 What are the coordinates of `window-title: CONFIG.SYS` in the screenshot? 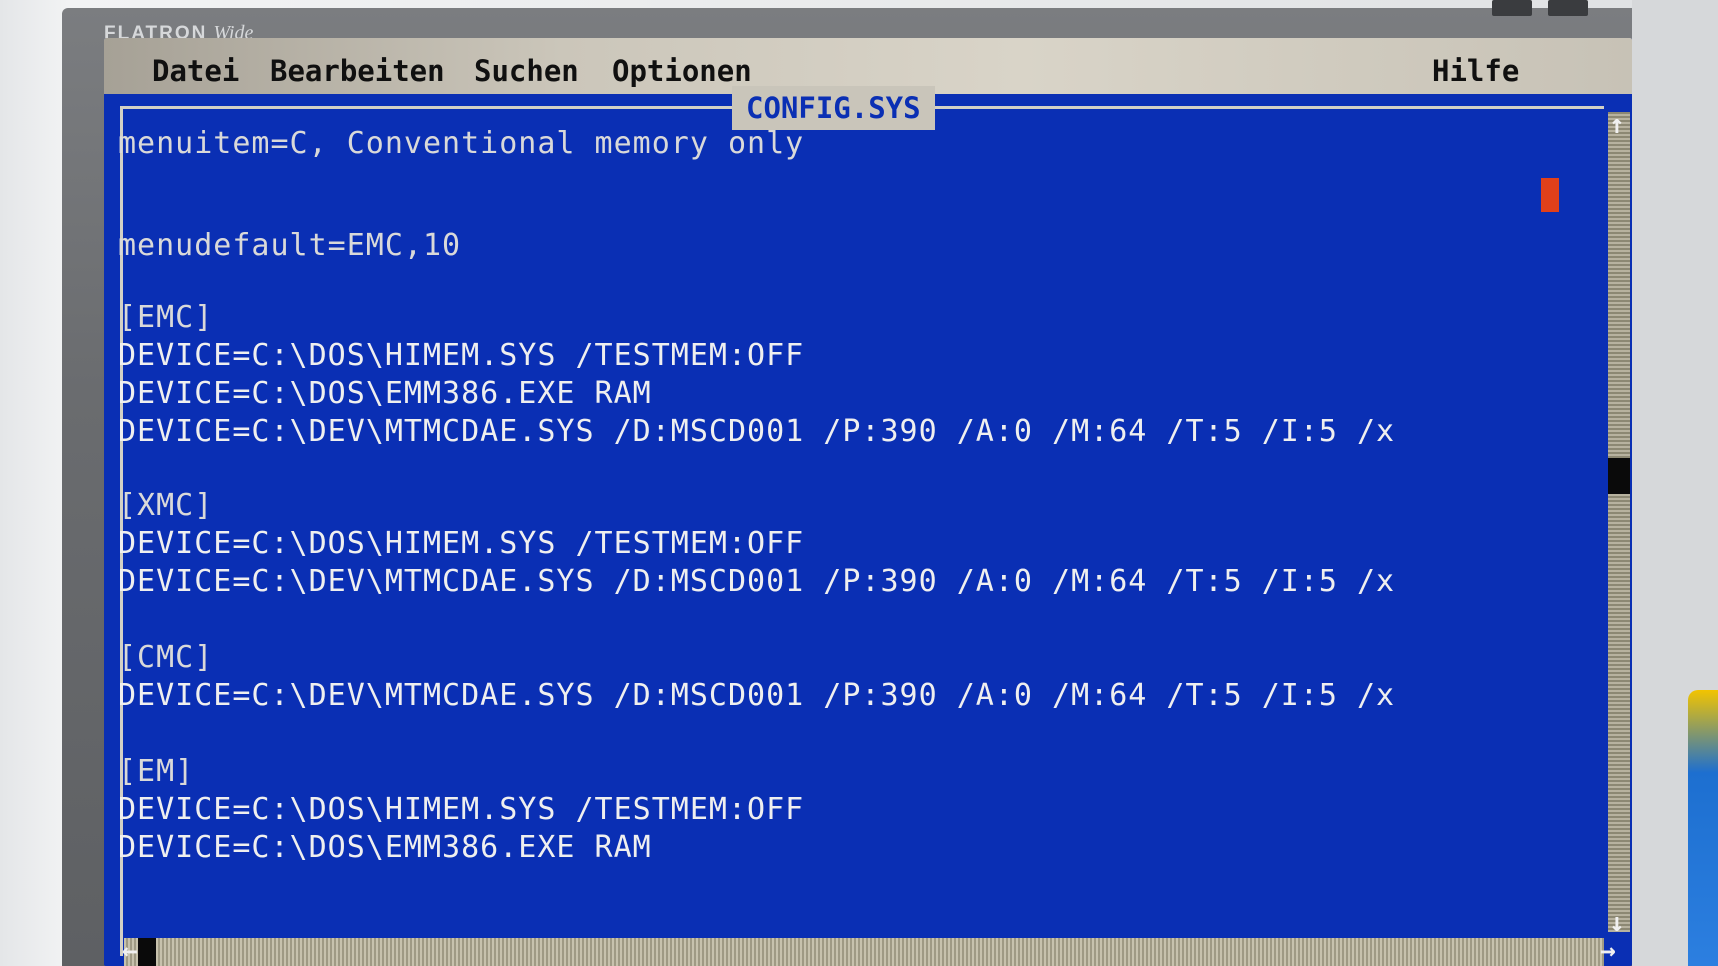 It's located at (833, 108).